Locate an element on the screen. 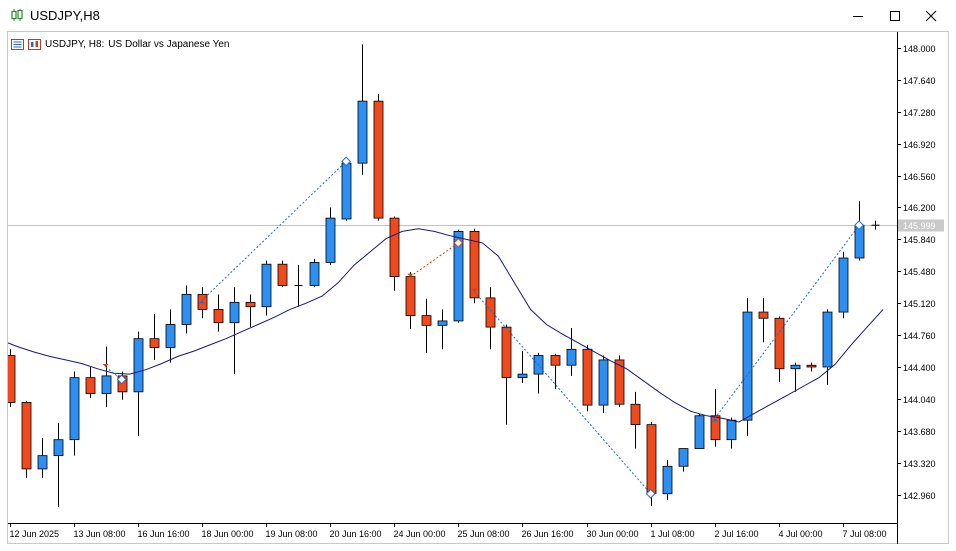  chart-description: US Dollar vs Japanese Yen is located at coordinates (169, 44).